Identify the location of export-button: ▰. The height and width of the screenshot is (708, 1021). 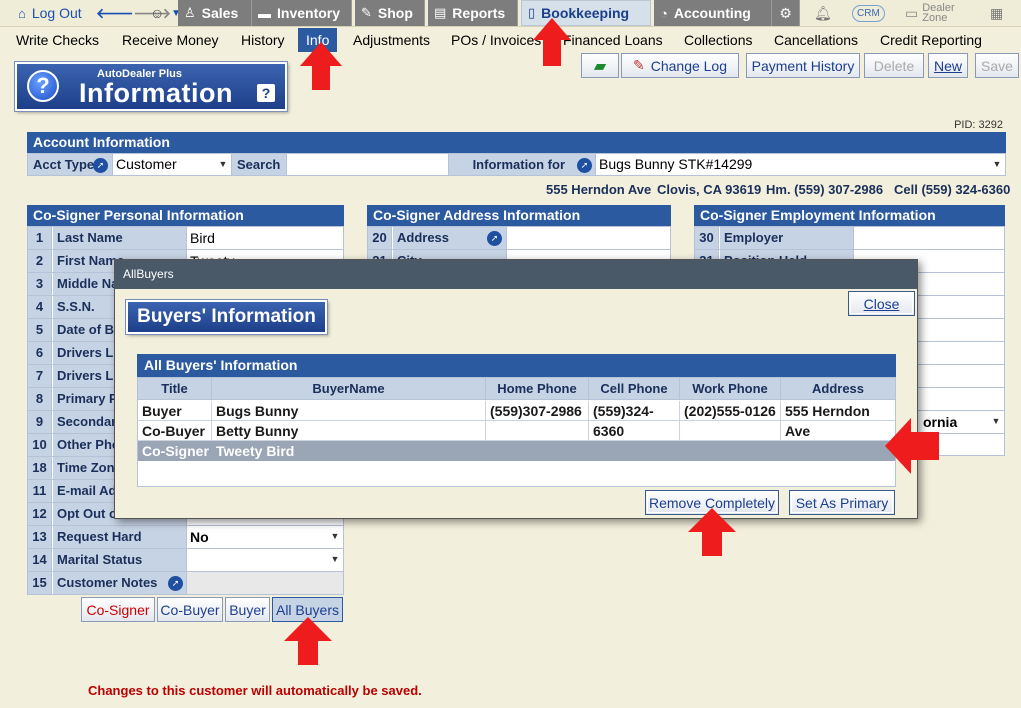
(600, 65).